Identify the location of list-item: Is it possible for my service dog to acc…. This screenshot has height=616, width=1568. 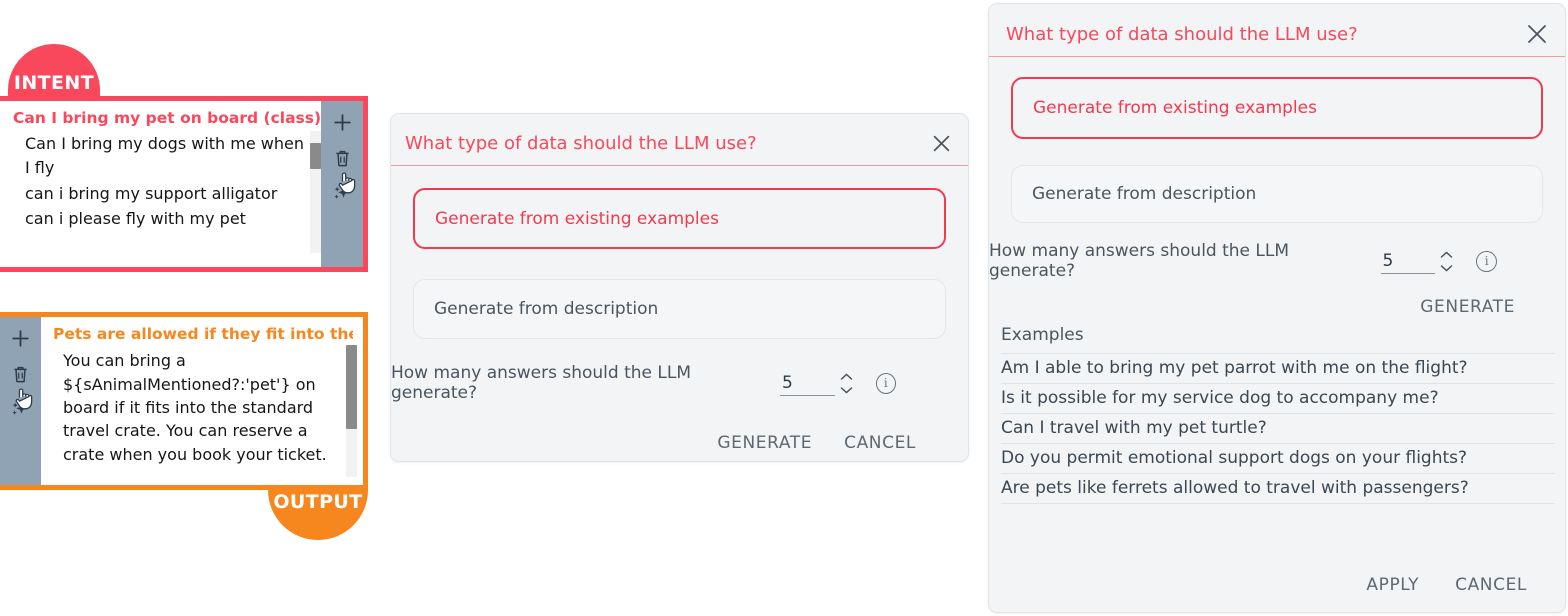
(1278, 399).